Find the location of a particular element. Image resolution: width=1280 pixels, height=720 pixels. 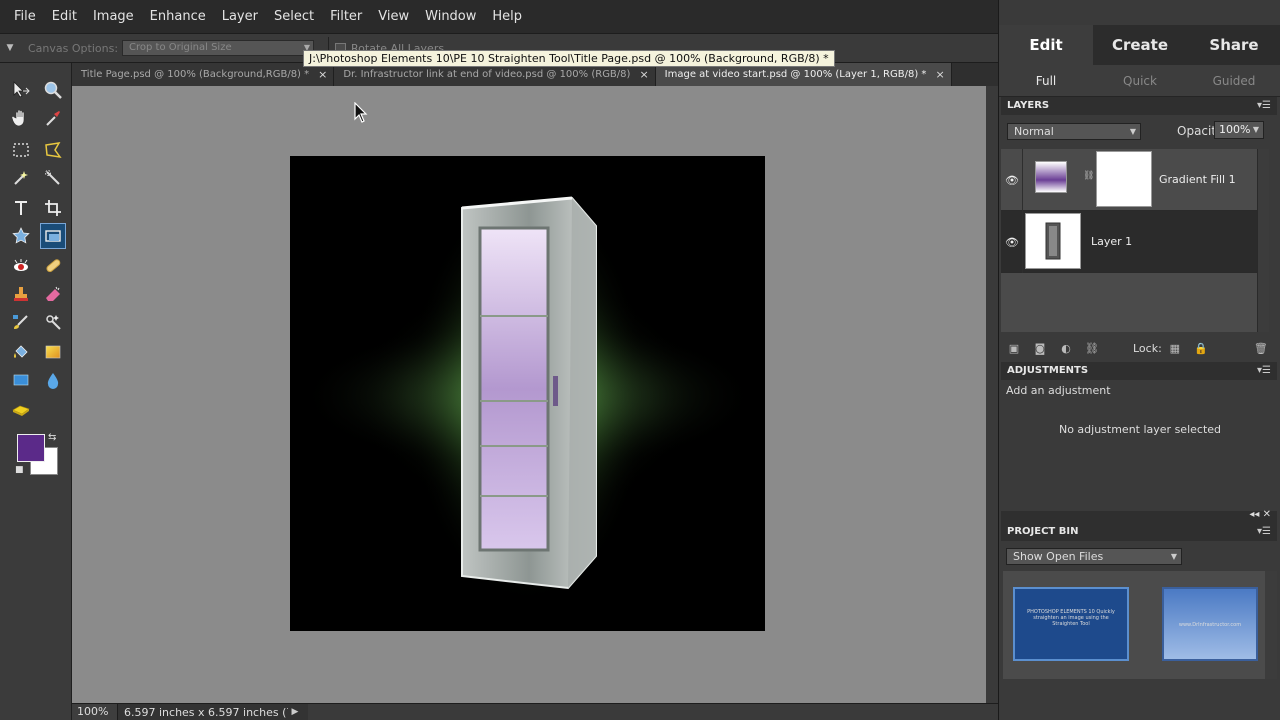

swap-colors-icon: ⇆ is located at coordinates (52, 437).